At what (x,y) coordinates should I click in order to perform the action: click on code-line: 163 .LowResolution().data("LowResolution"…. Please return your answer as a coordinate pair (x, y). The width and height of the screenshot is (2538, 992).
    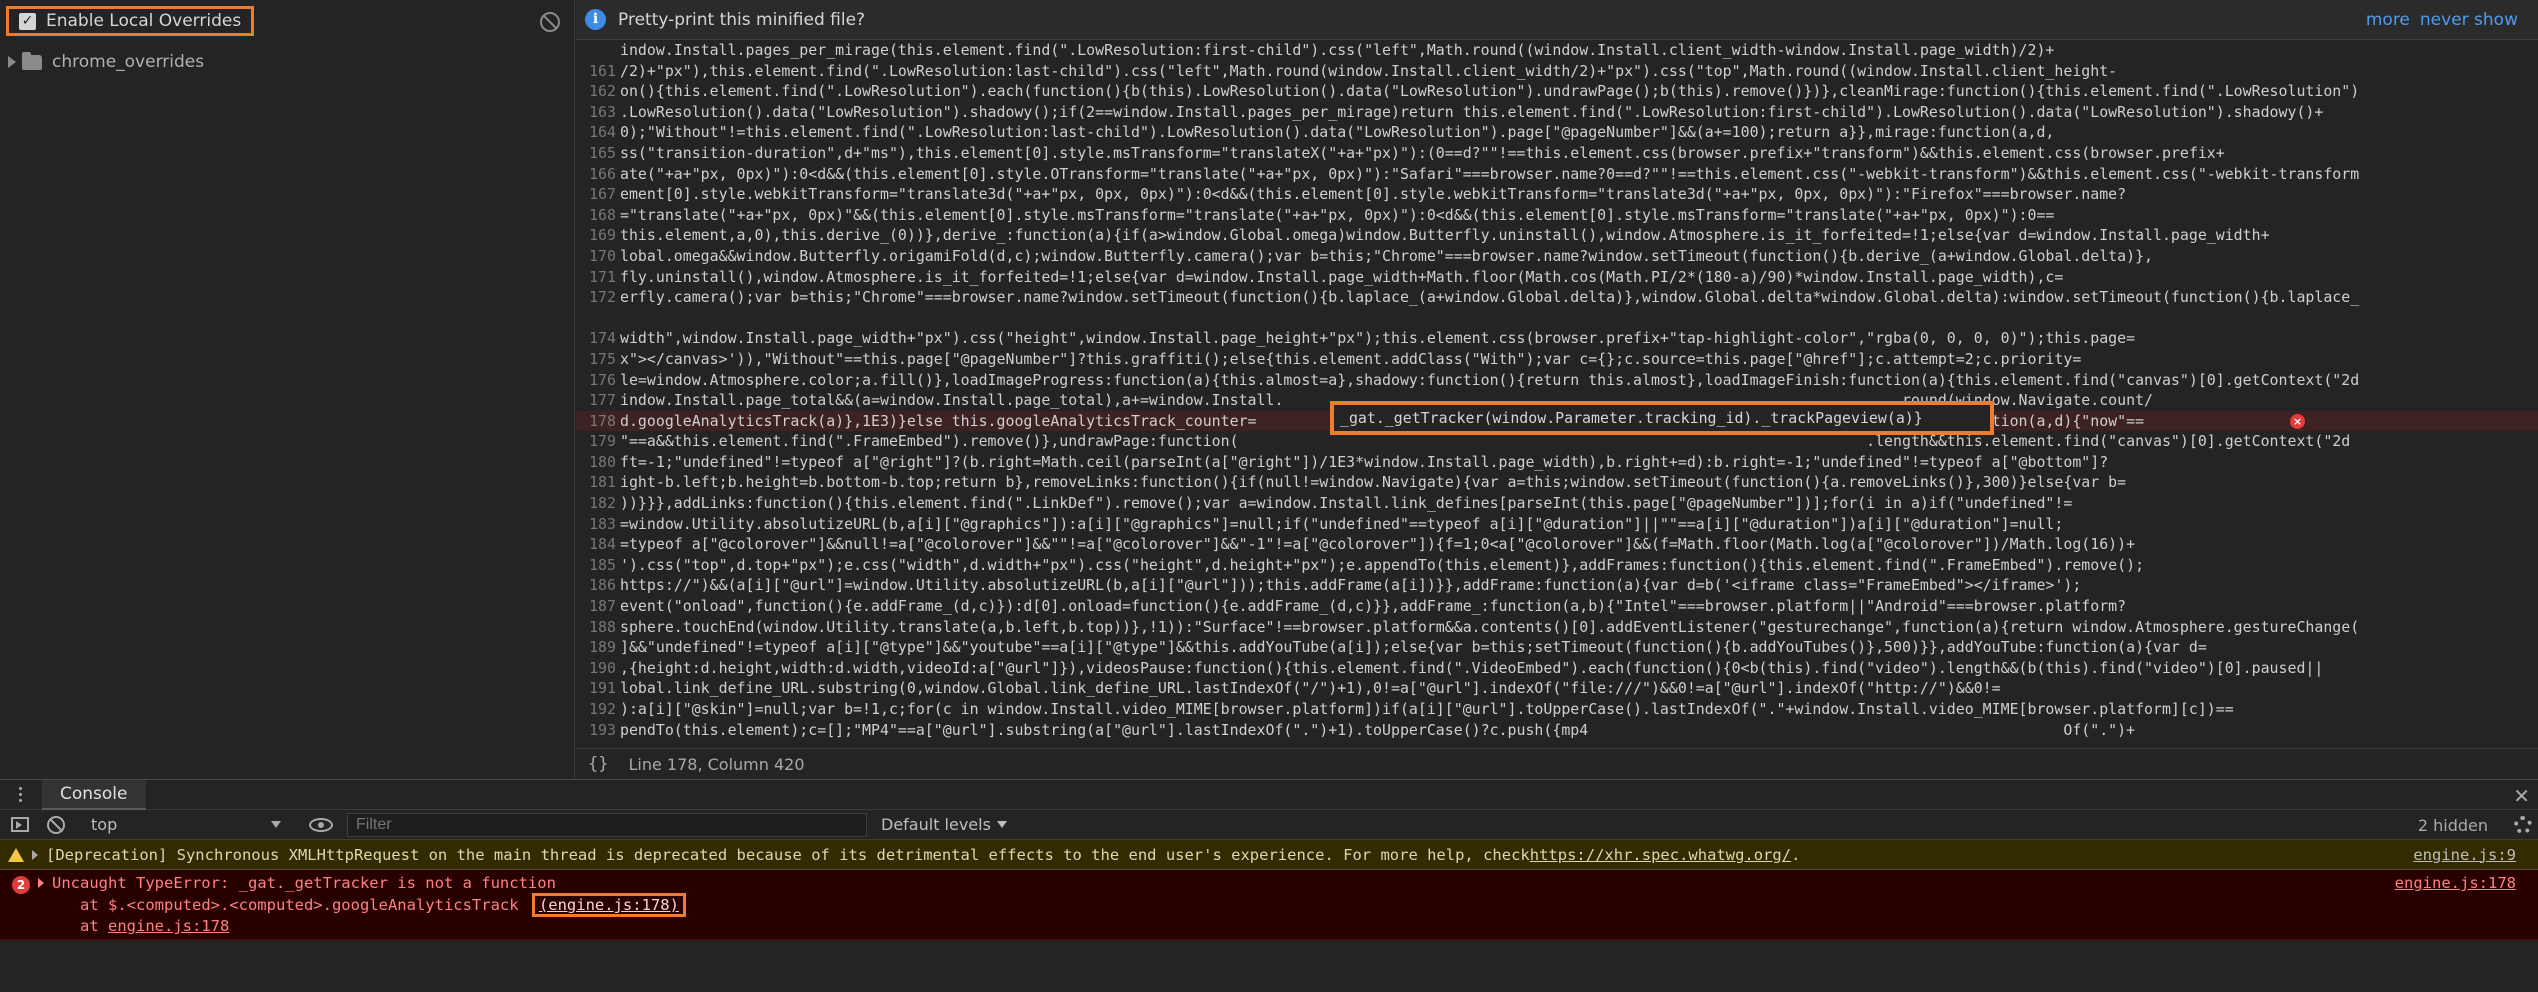
    Looking at the image, I should click on (1557, 112).